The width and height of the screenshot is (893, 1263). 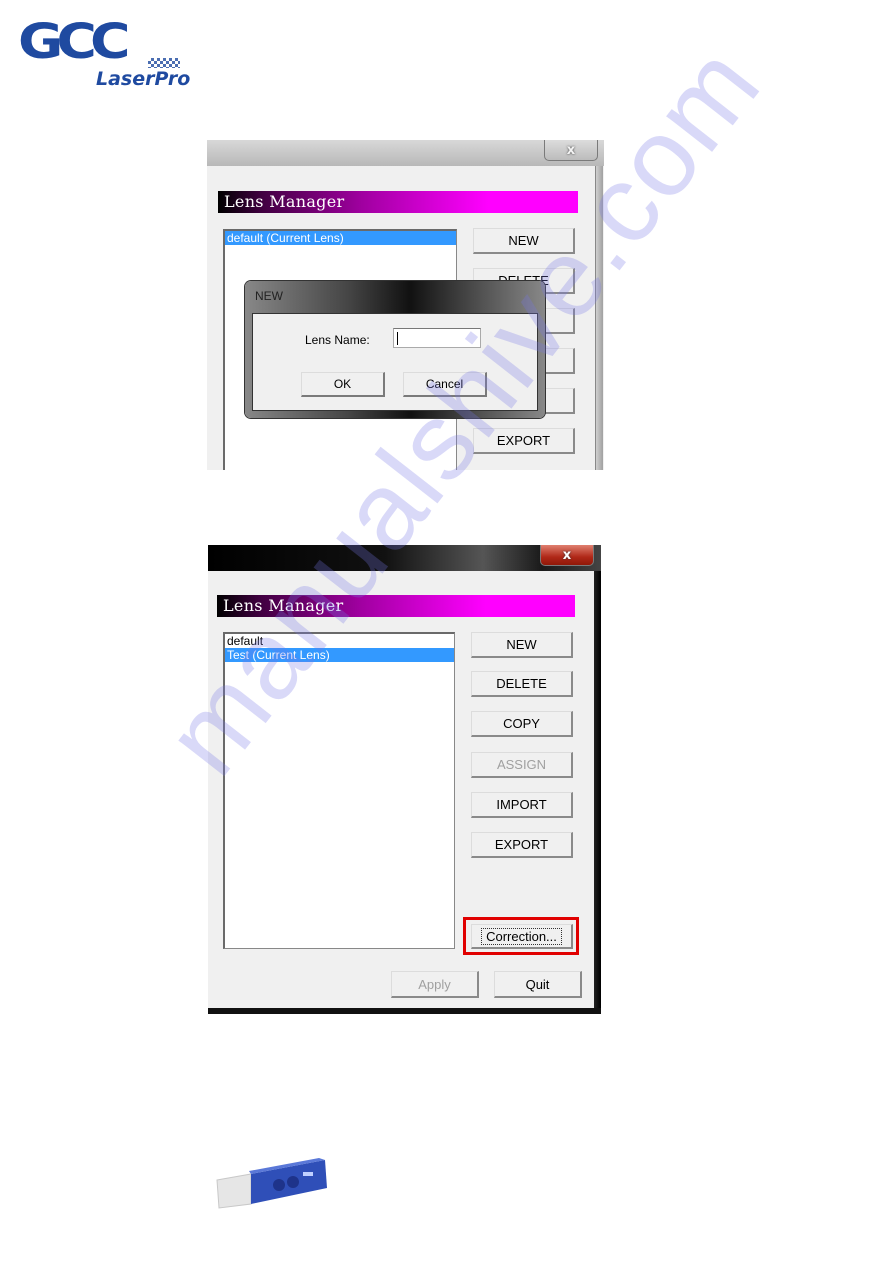 What do you see at coordinates (74, 42) in the screenshot?
I see `logo-brand-text: GCC` at bounding box center [74, 42].